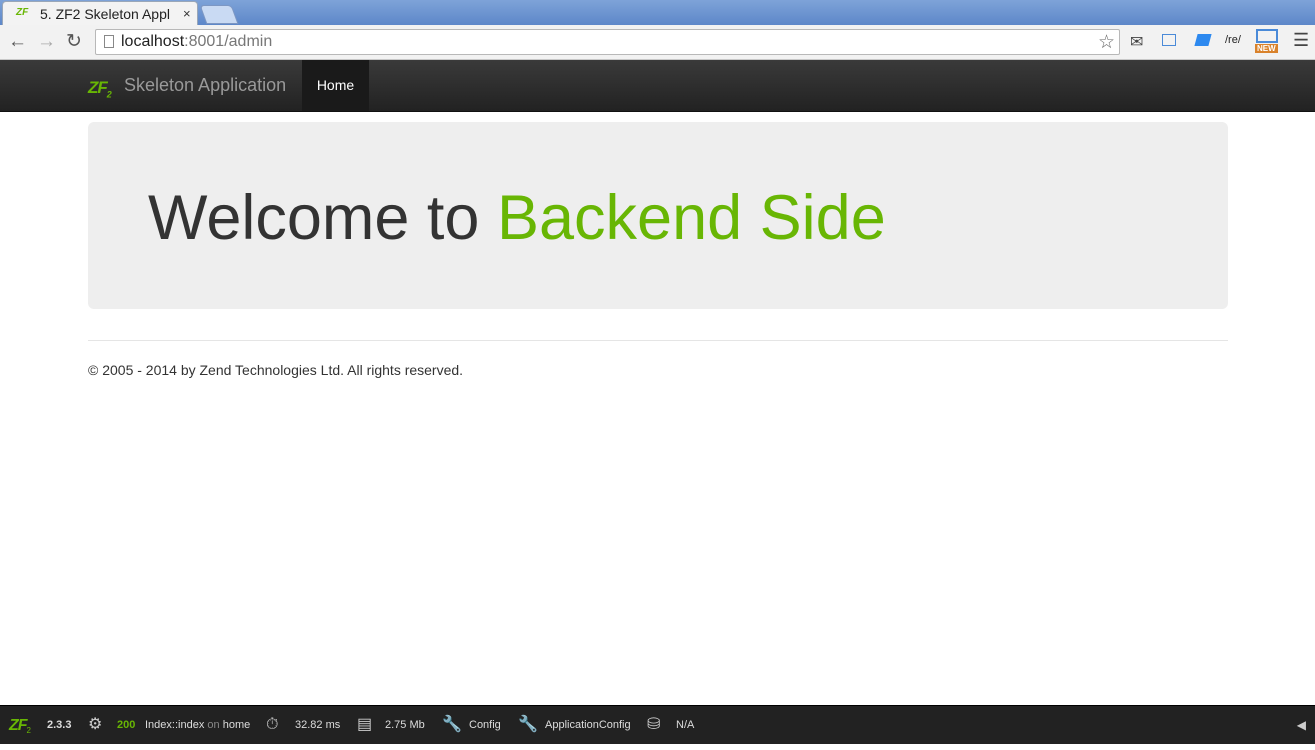 Image resolution: width=1315 pixels, height=750 pixels. Describe the element at coordinates (17, 42) in the screenshot. I see `back-arrow-icon: ←` at that location.